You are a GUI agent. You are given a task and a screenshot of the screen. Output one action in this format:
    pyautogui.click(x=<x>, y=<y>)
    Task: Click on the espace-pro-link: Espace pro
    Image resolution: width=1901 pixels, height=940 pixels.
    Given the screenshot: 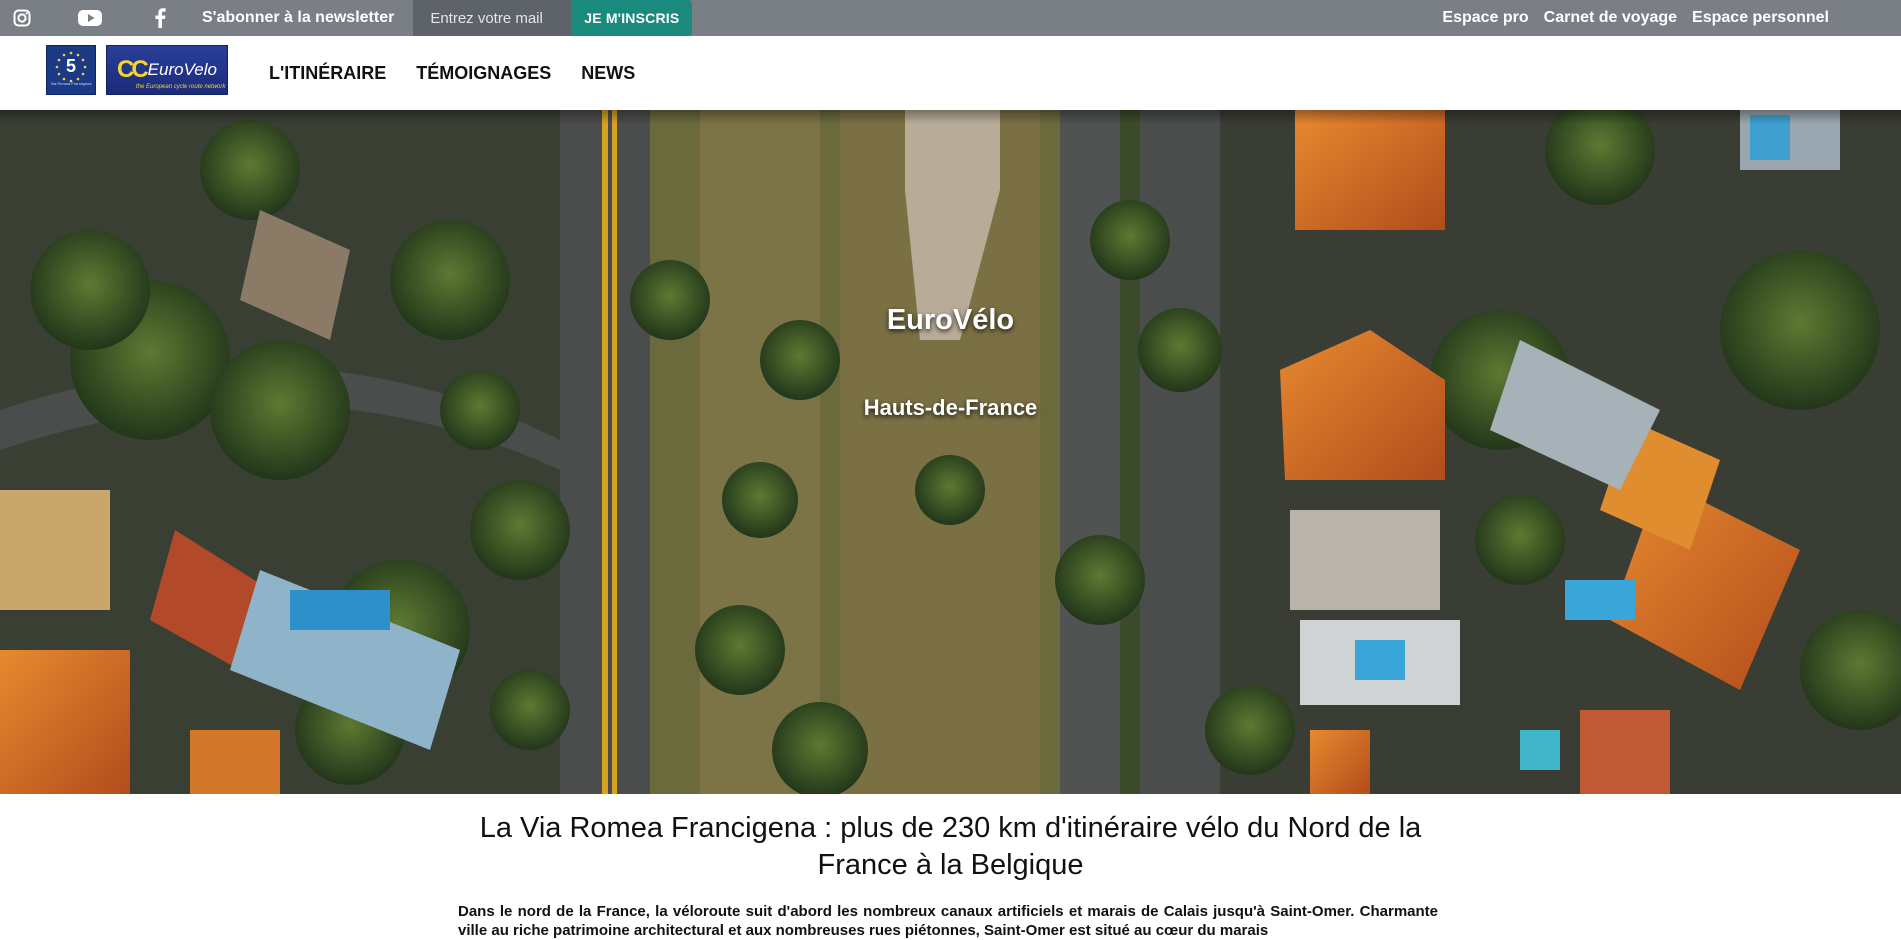 What is the action you would take?
    pyautogui.click(x=1485, y=18)
    